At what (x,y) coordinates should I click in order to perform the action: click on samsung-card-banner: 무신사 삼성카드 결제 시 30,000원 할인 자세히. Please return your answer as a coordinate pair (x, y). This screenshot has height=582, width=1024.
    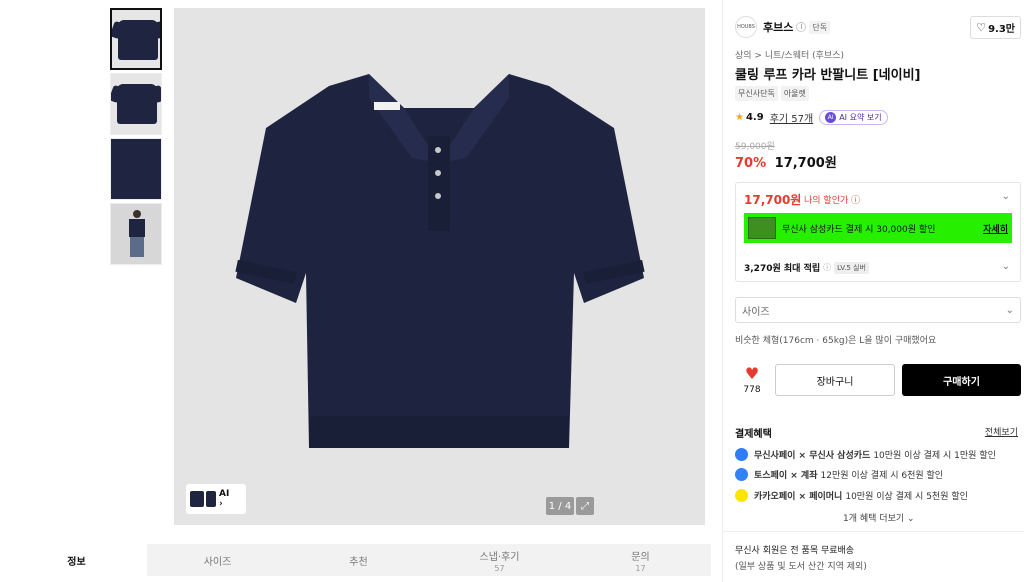
    Looking at the image, I should click on (878, 228).